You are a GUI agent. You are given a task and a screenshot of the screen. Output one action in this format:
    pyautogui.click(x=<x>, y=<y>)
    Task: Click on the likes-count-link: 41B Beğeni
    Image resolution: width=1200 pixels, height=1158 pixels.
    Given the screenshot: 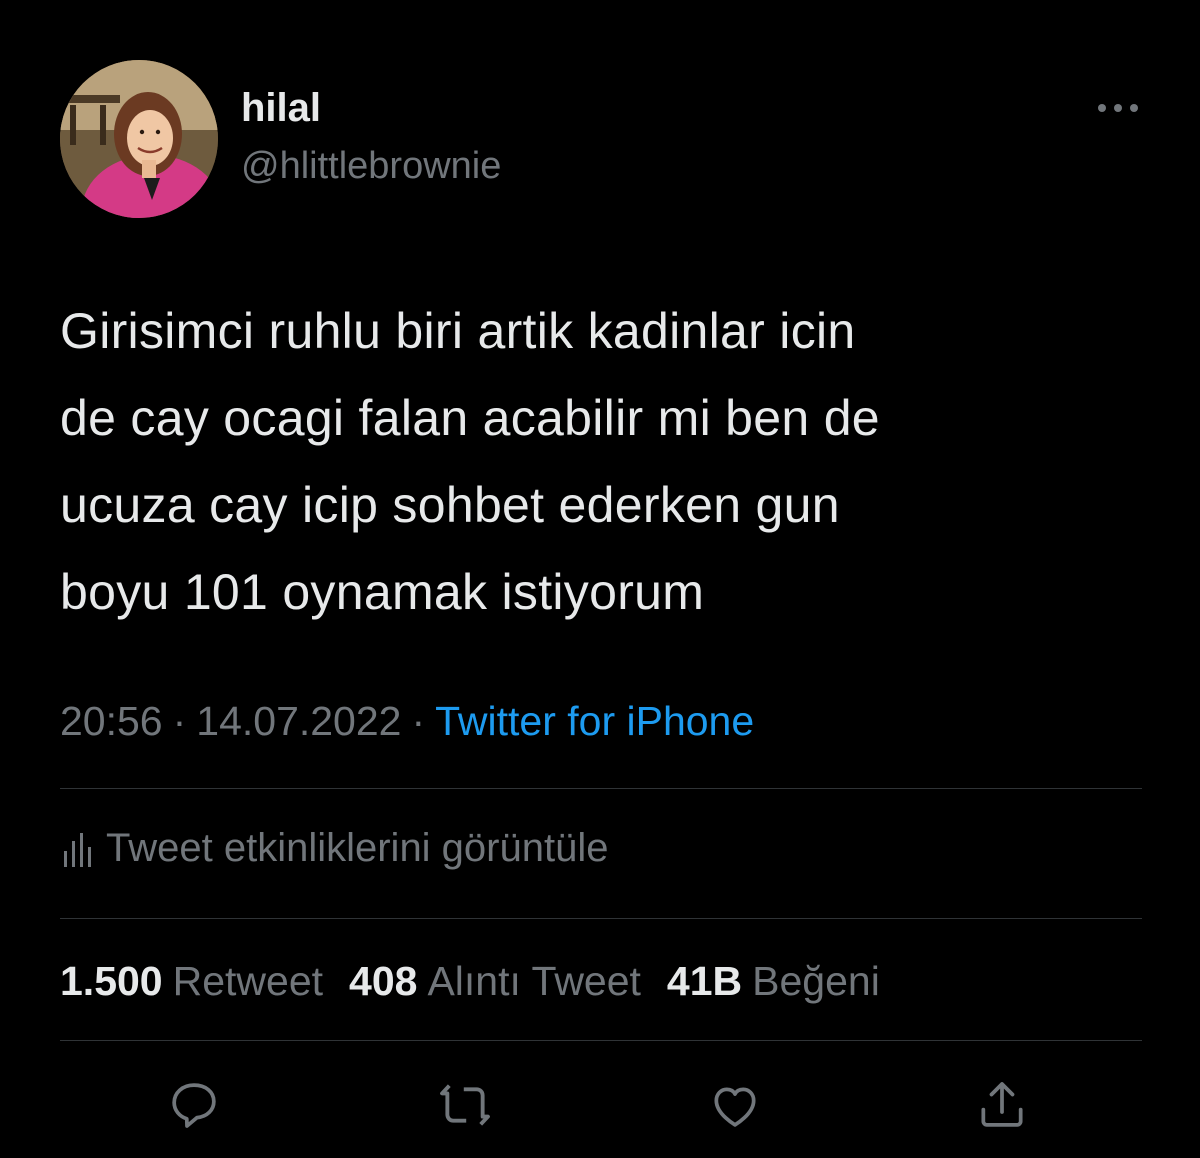 What is the action you would take?
    pyautogui.click(x=786, y=981)
    